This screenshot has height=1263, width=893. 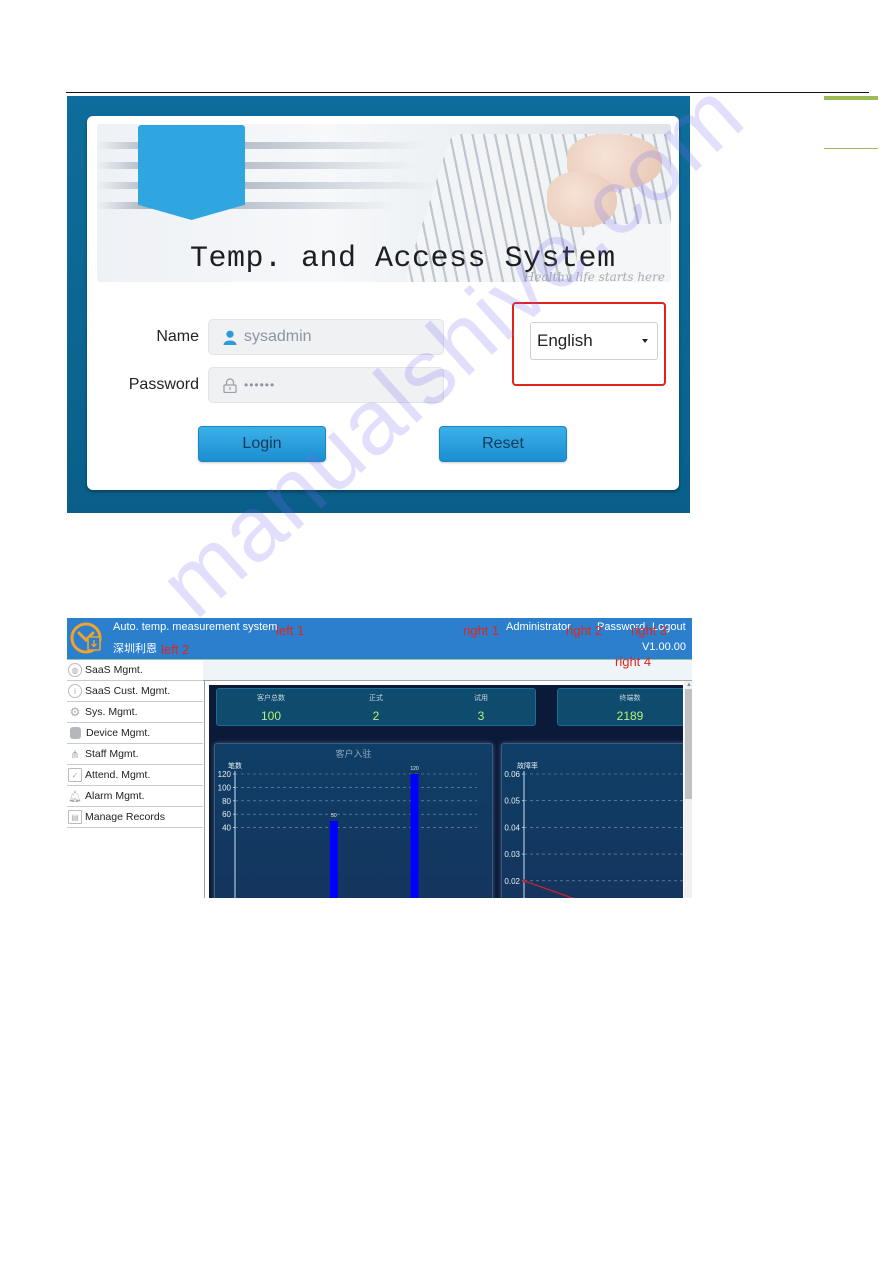 I want to click on annotation-left-1: left 1, so click(x=290, y=630).